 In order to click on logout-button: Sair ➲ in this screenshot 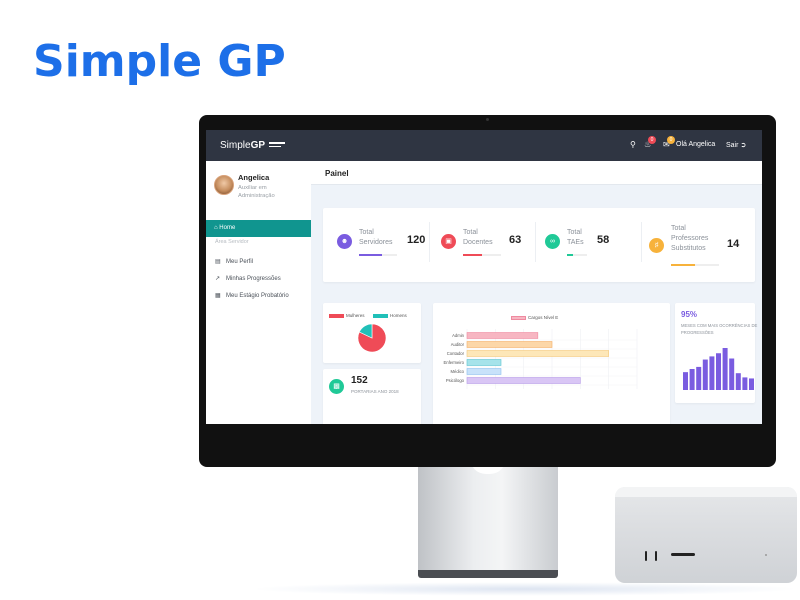, I will do `click(736, 145)`.